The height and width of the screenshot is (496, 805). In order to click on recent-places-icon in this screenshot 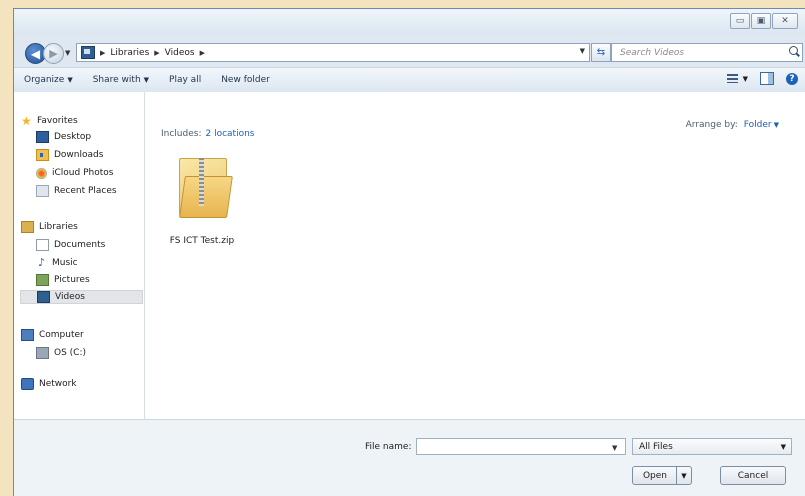, I will do `click(42, 191)`.